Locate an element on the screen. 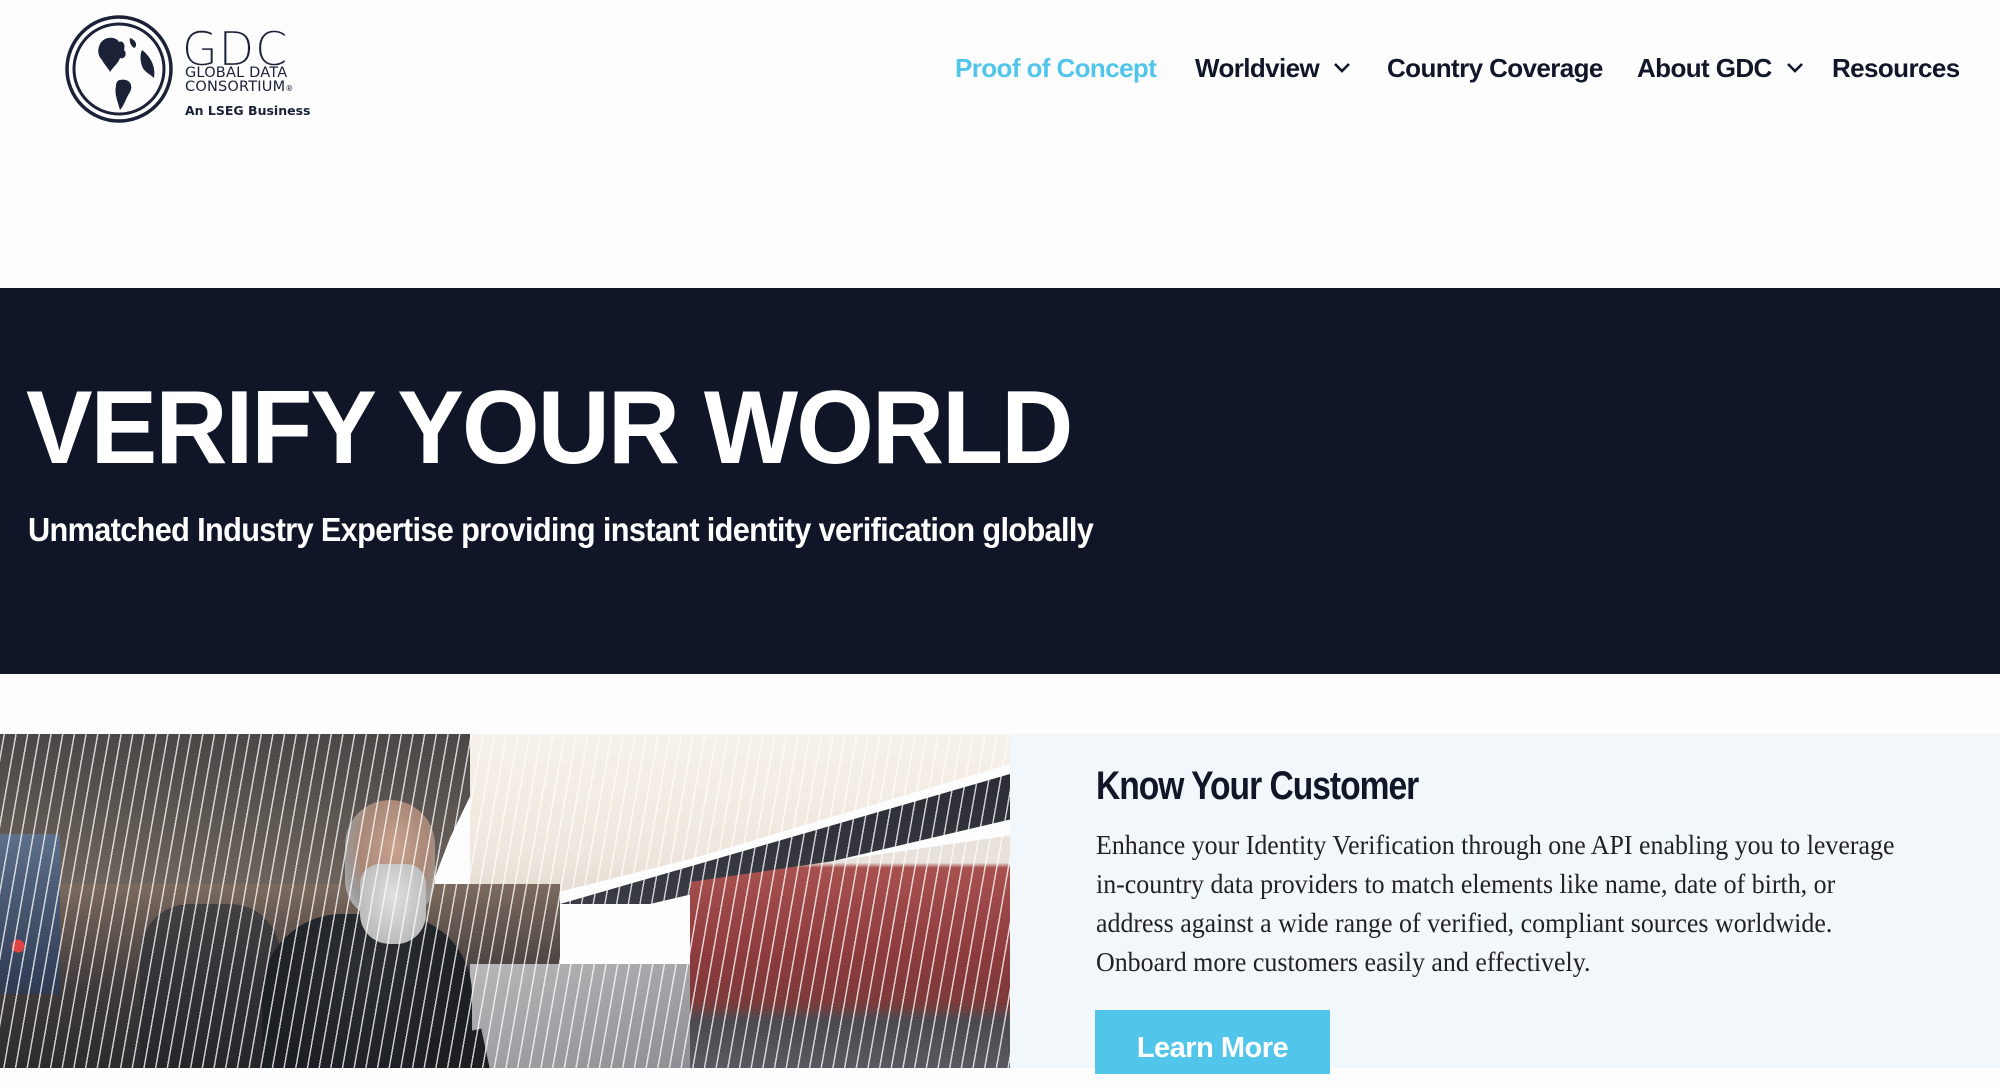  nav-label: Resources is located at coordinates (1896, 67).